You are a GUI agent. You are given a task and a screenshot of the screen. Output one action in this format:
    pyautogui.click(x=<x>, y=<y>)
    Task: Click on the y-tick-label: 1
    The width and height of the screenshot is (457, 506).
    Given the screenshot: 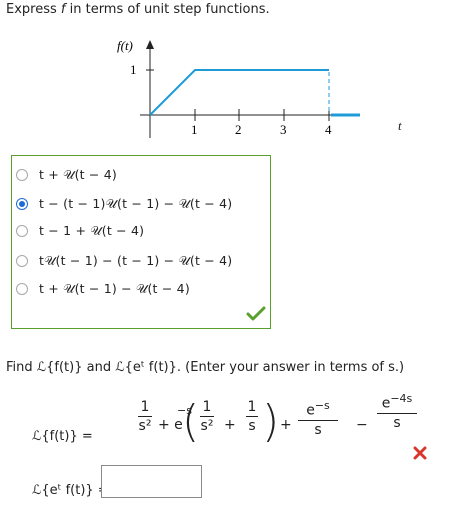 What is the action you would take?
    pyautogui.click(x=133, y=69)
    